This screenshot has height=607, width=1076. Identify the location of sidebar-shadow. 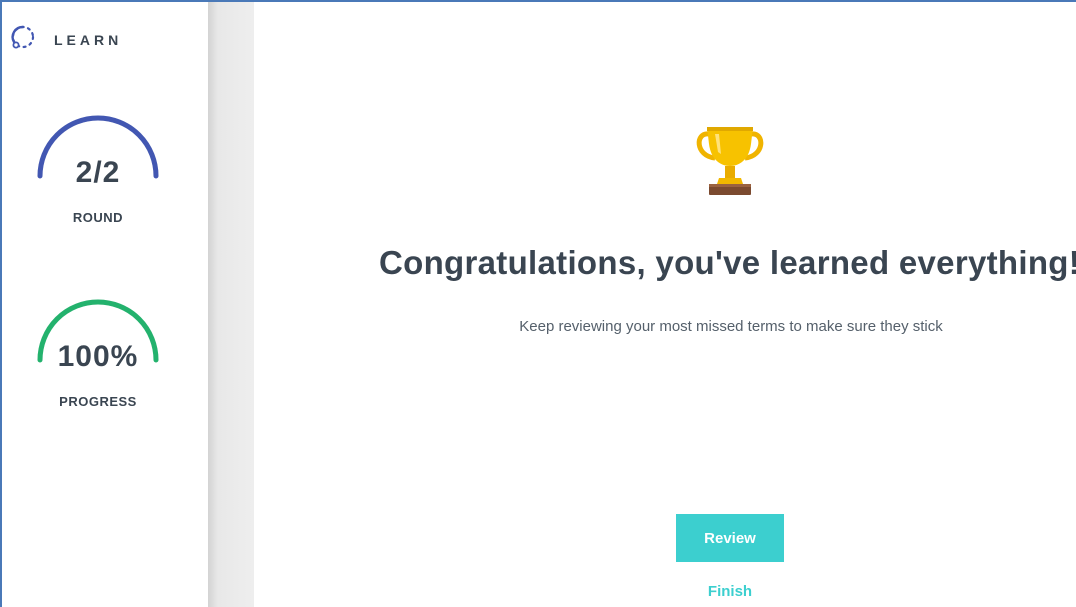
(231, 304).